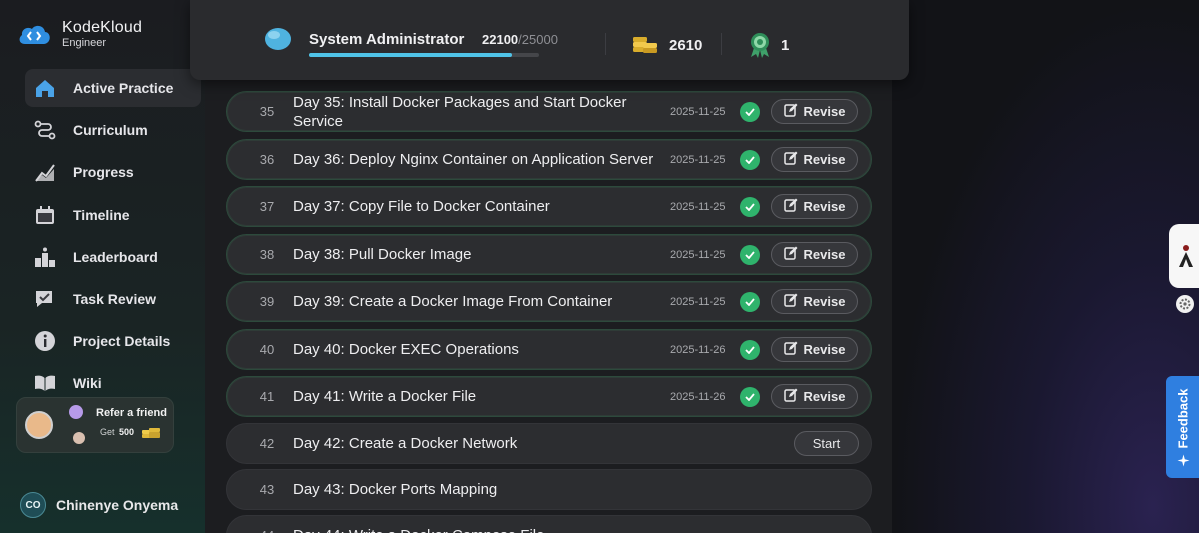  What do you see at coordinates (267, 530) in the screenshot?
I see `task-number: 44` at bounding box center [267, 530].